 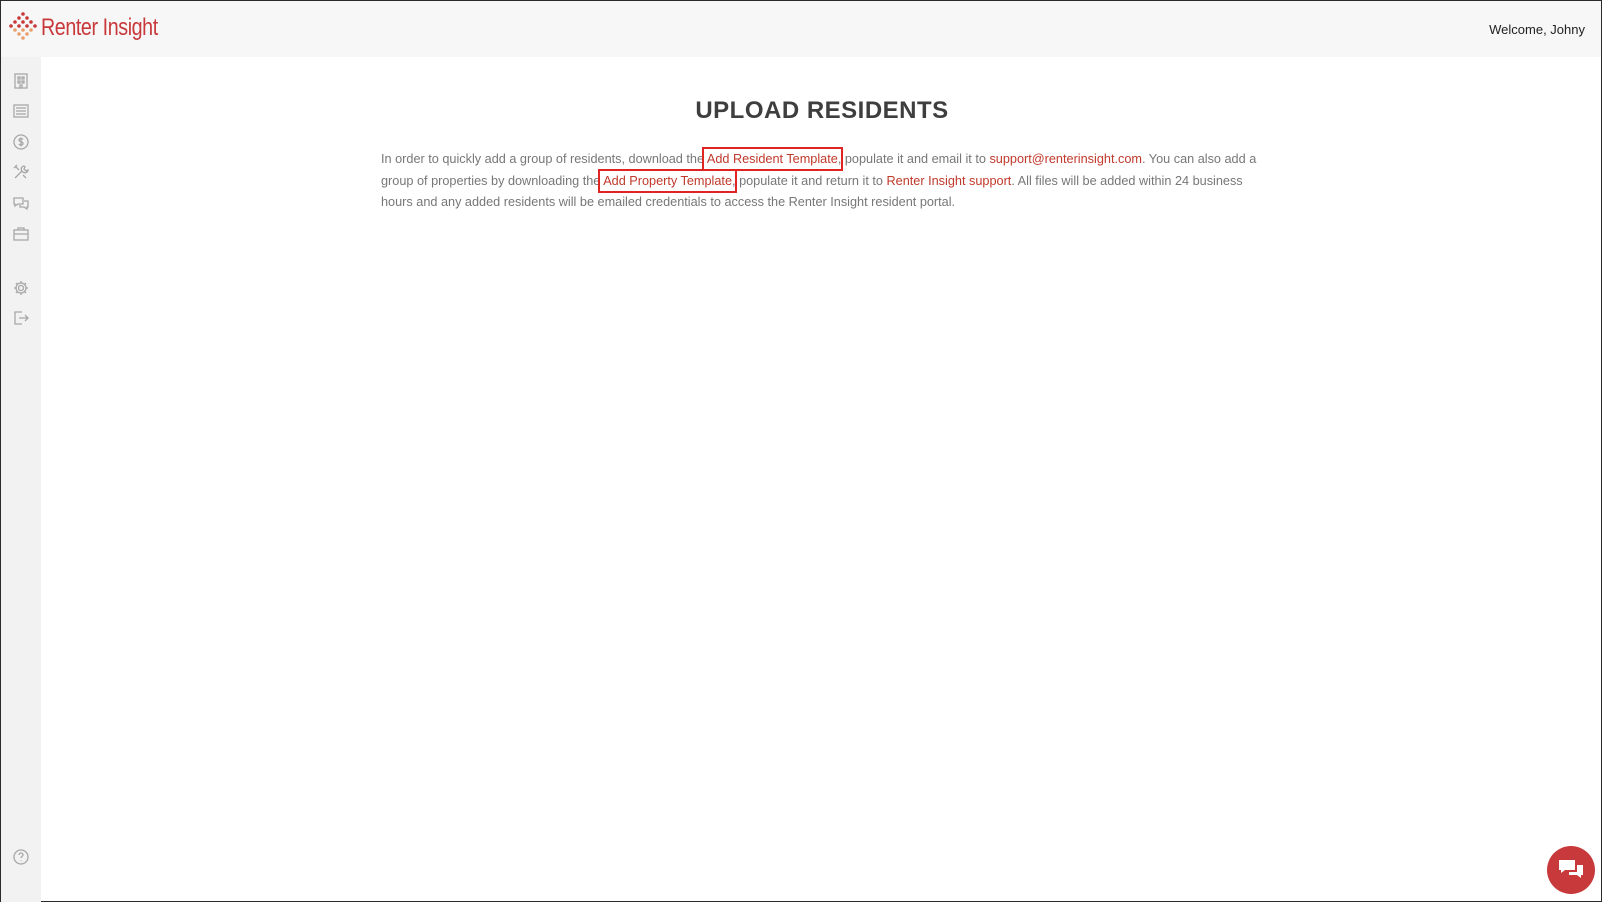 I want to click on instructions-text: , populate it and return it to, so click(x=809, y=180).